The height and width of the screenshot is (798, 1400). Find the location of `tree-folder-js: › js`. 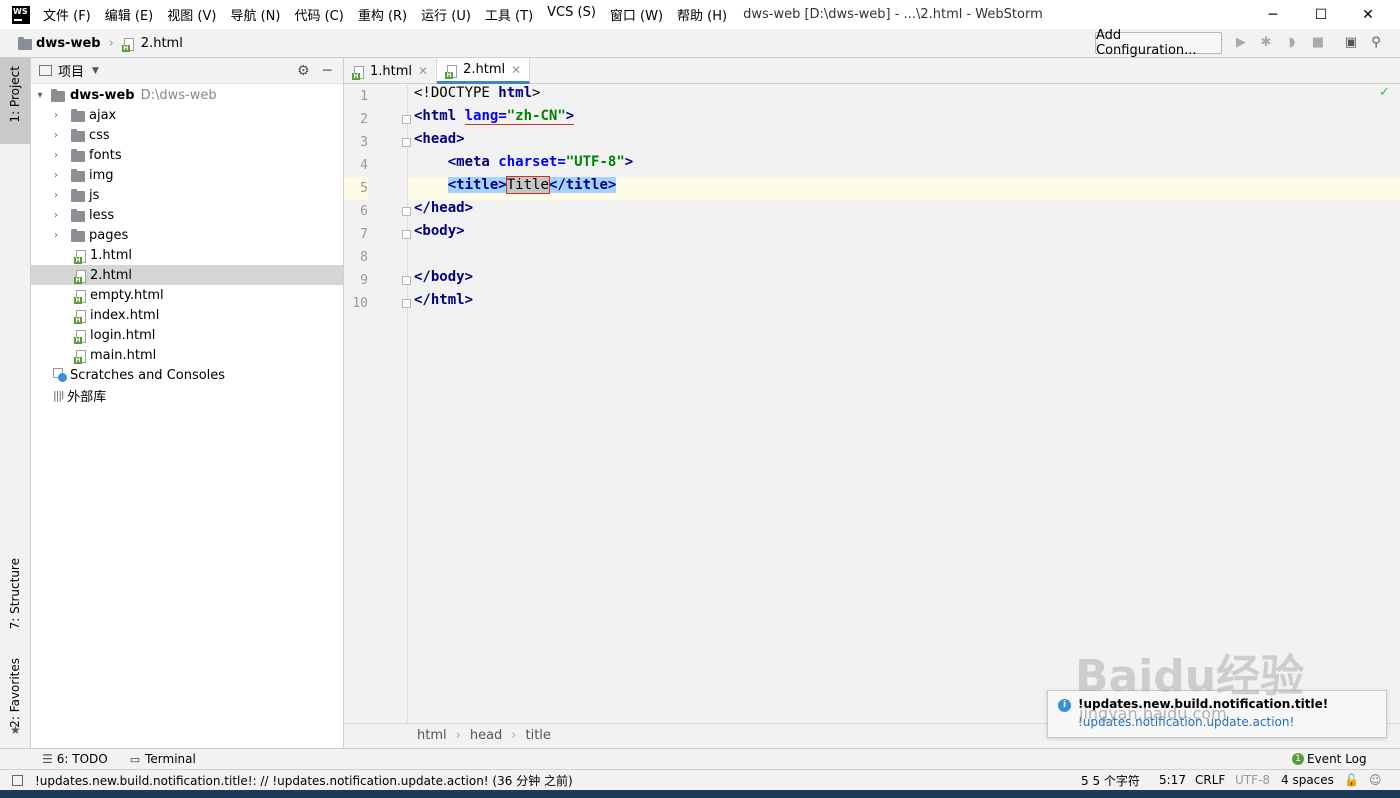

tree-folder-js: › js is located at coordinates (187, 195).